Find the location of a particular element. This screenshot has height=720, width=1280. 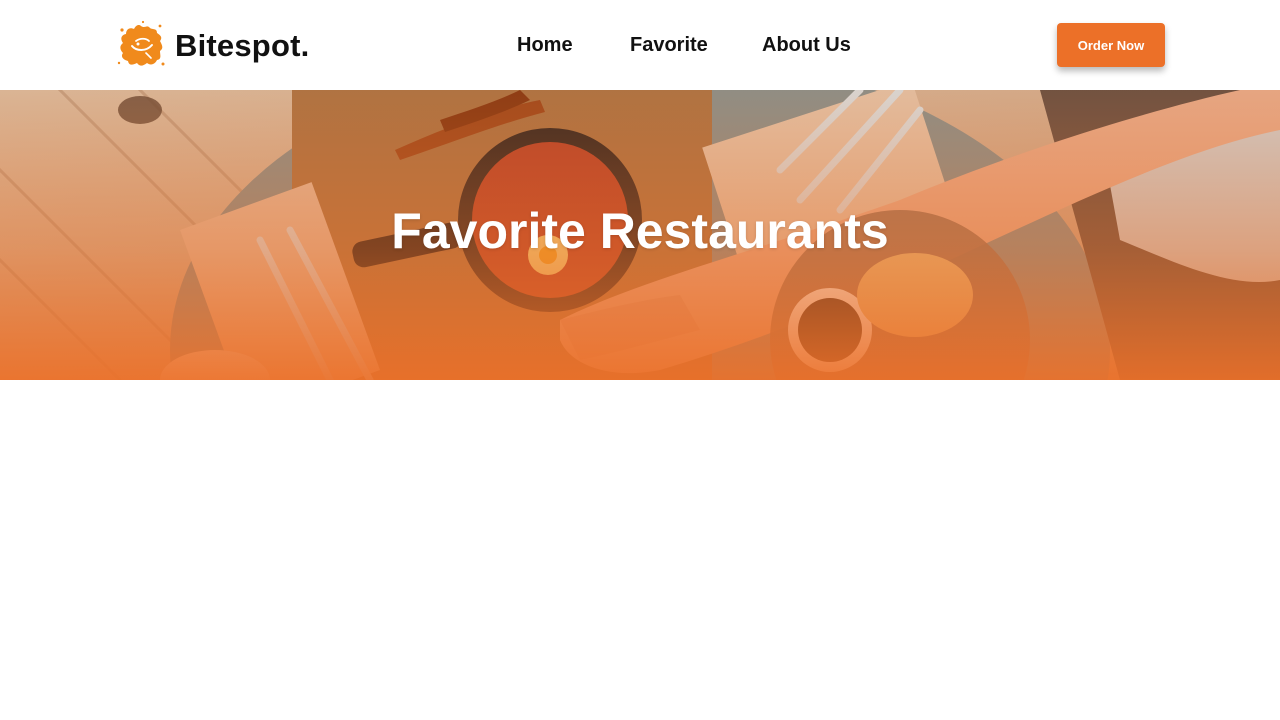

brand-home-link: Bitespot. is located at coordinates (212, 45).